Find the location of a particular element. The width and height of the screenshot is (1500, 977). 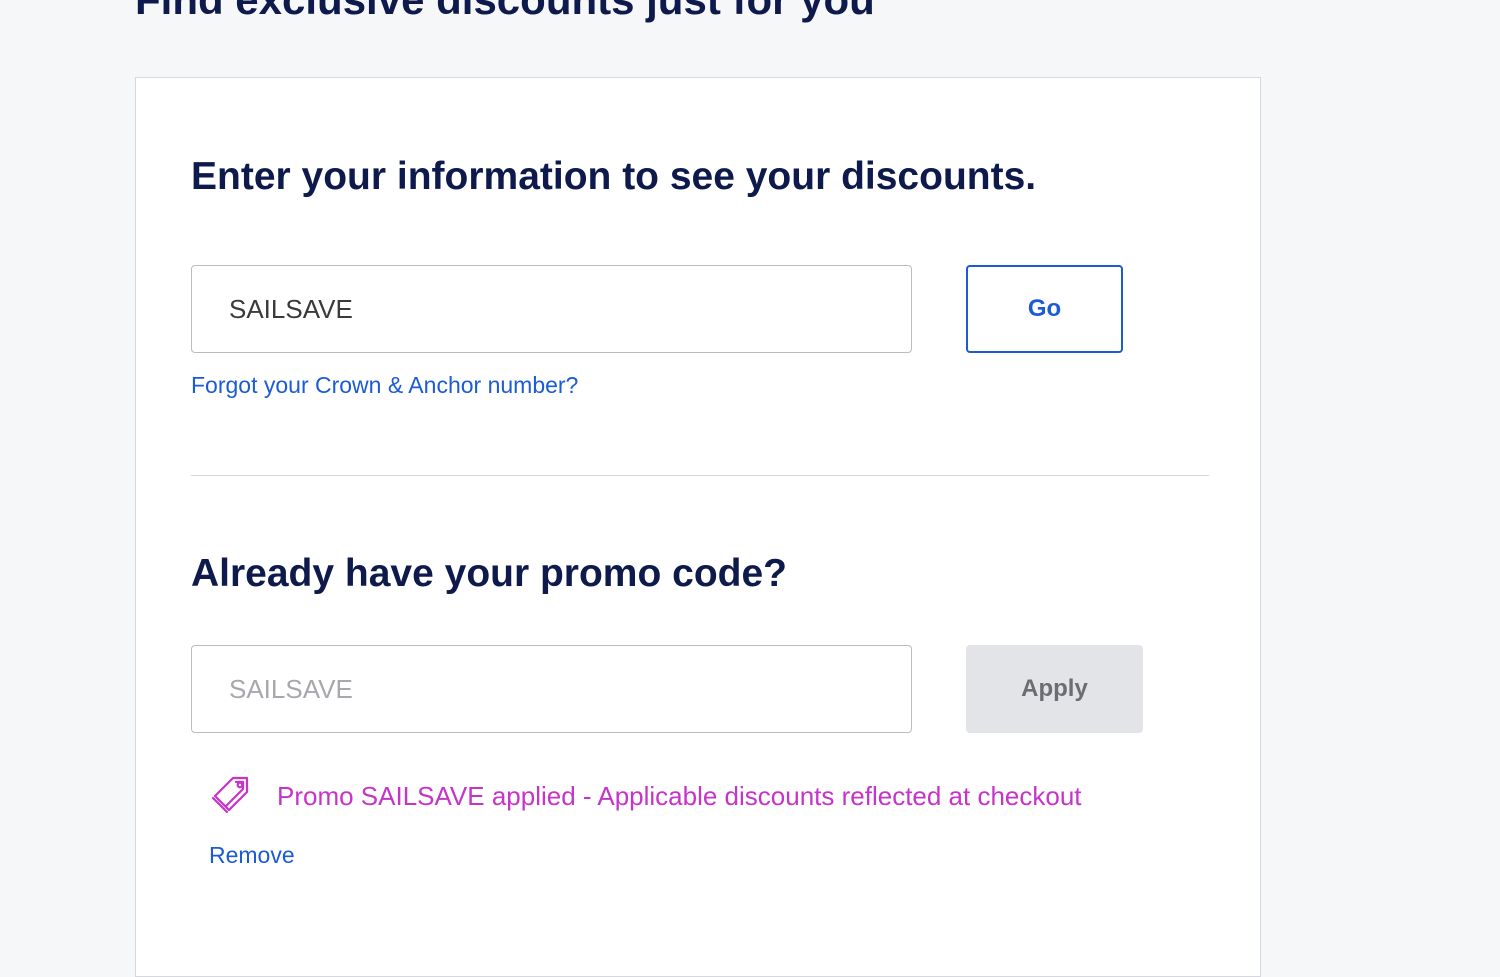

go-button: Go is located at coordinates (1044, 309).